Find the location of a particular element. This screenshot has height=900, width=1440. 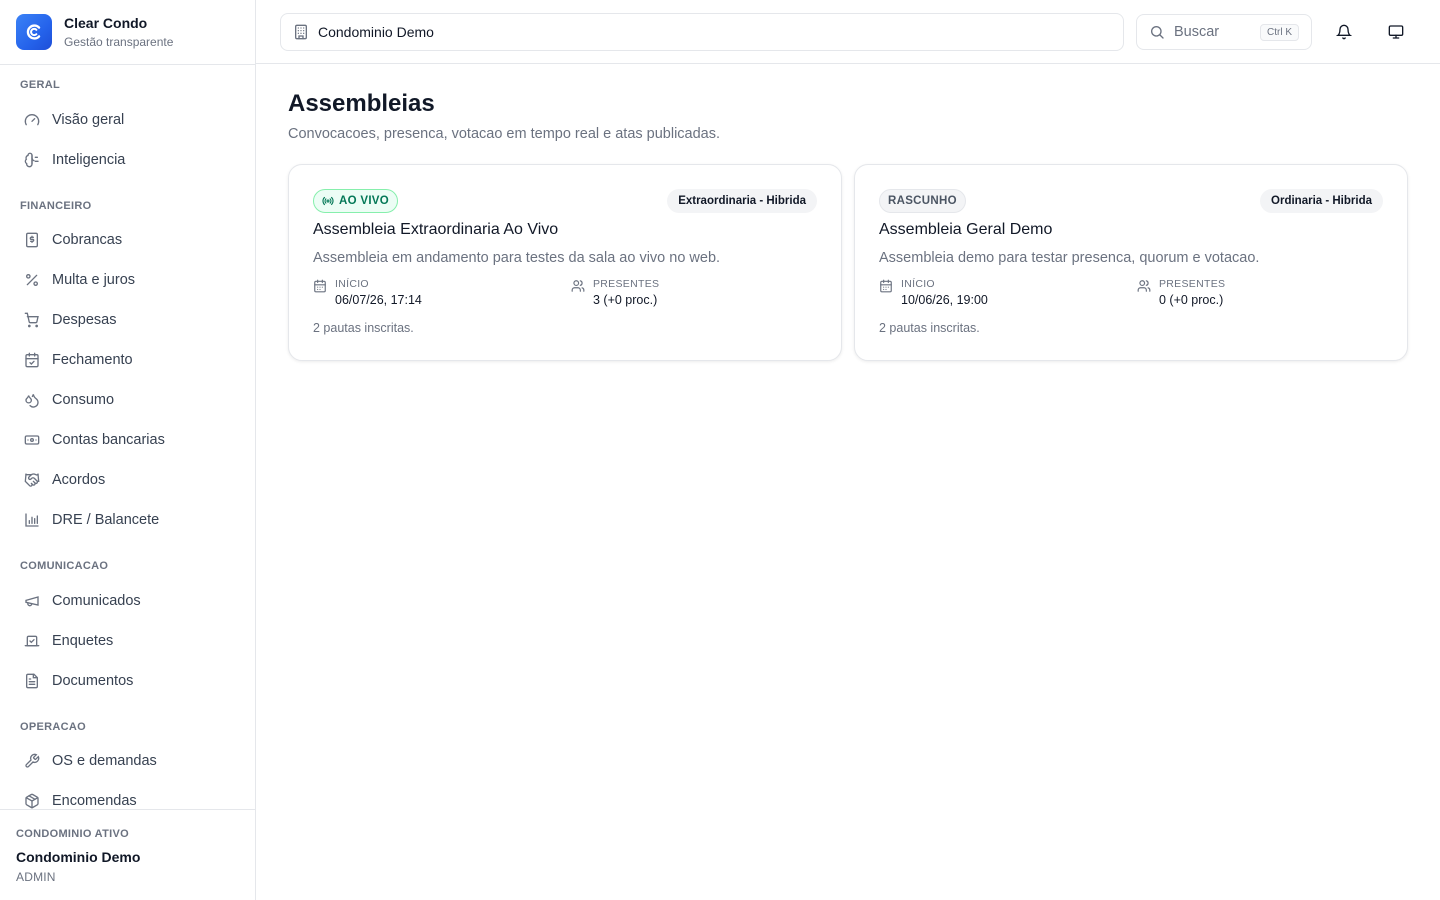

sidebar-item-label: Multa e juros is located at coordinates (94, 280).